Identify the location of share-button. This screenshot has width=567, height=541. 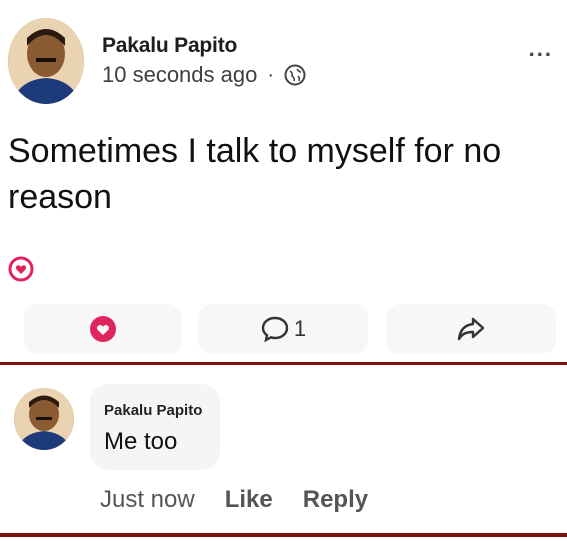
(471, 329).